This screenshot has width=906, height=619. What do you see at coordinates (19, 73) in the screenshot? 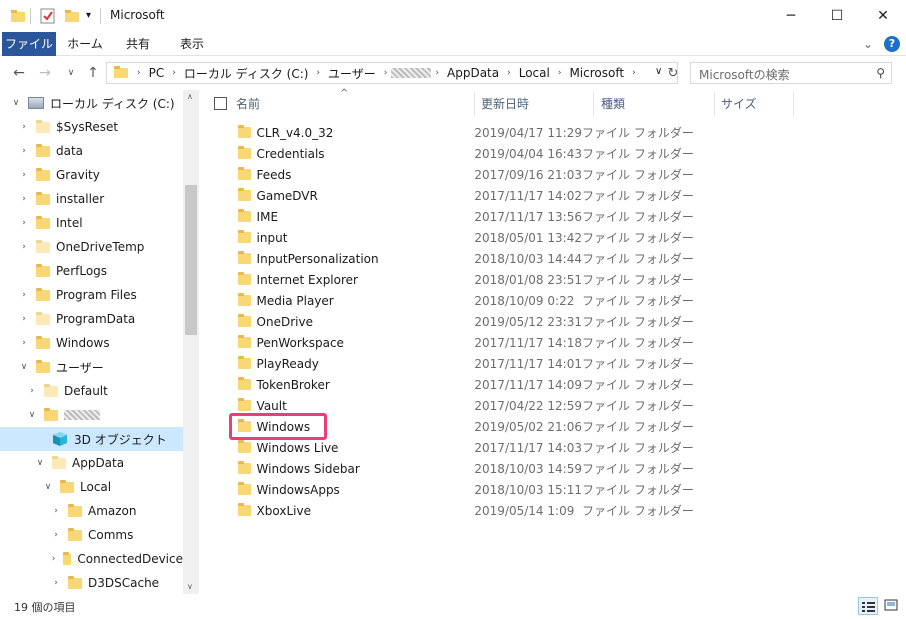
I see `back-icon: ←` at bounding box center [19, 73].